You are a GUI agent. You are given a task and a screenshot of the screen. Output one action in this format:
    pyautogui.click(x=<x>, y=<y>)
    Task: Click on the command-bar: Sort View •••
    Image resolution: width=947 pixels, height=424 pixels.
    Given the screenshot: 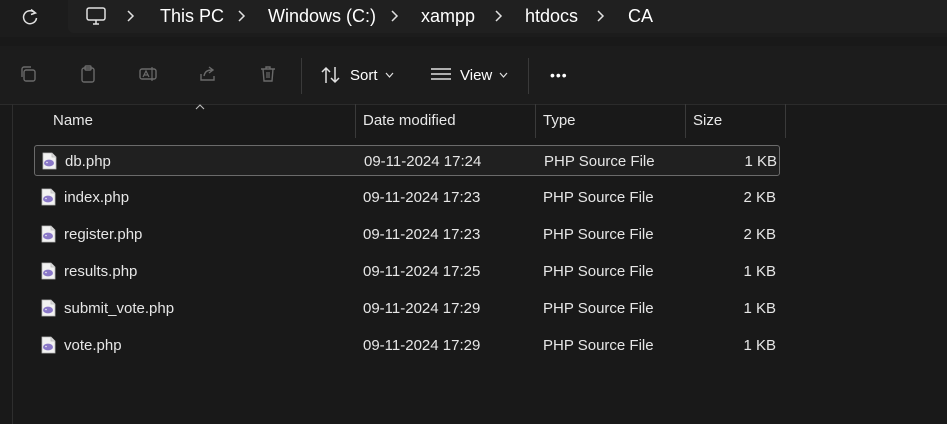 What is the action you would take?
    pyautogui.click(x=473, y=75)
    